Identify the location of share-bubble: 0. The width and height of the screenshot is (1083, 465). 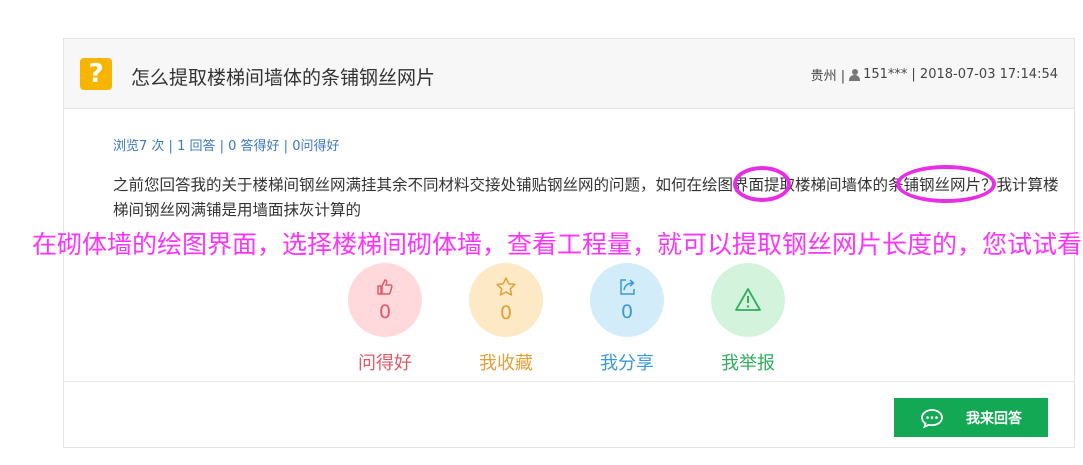
(627, 300).